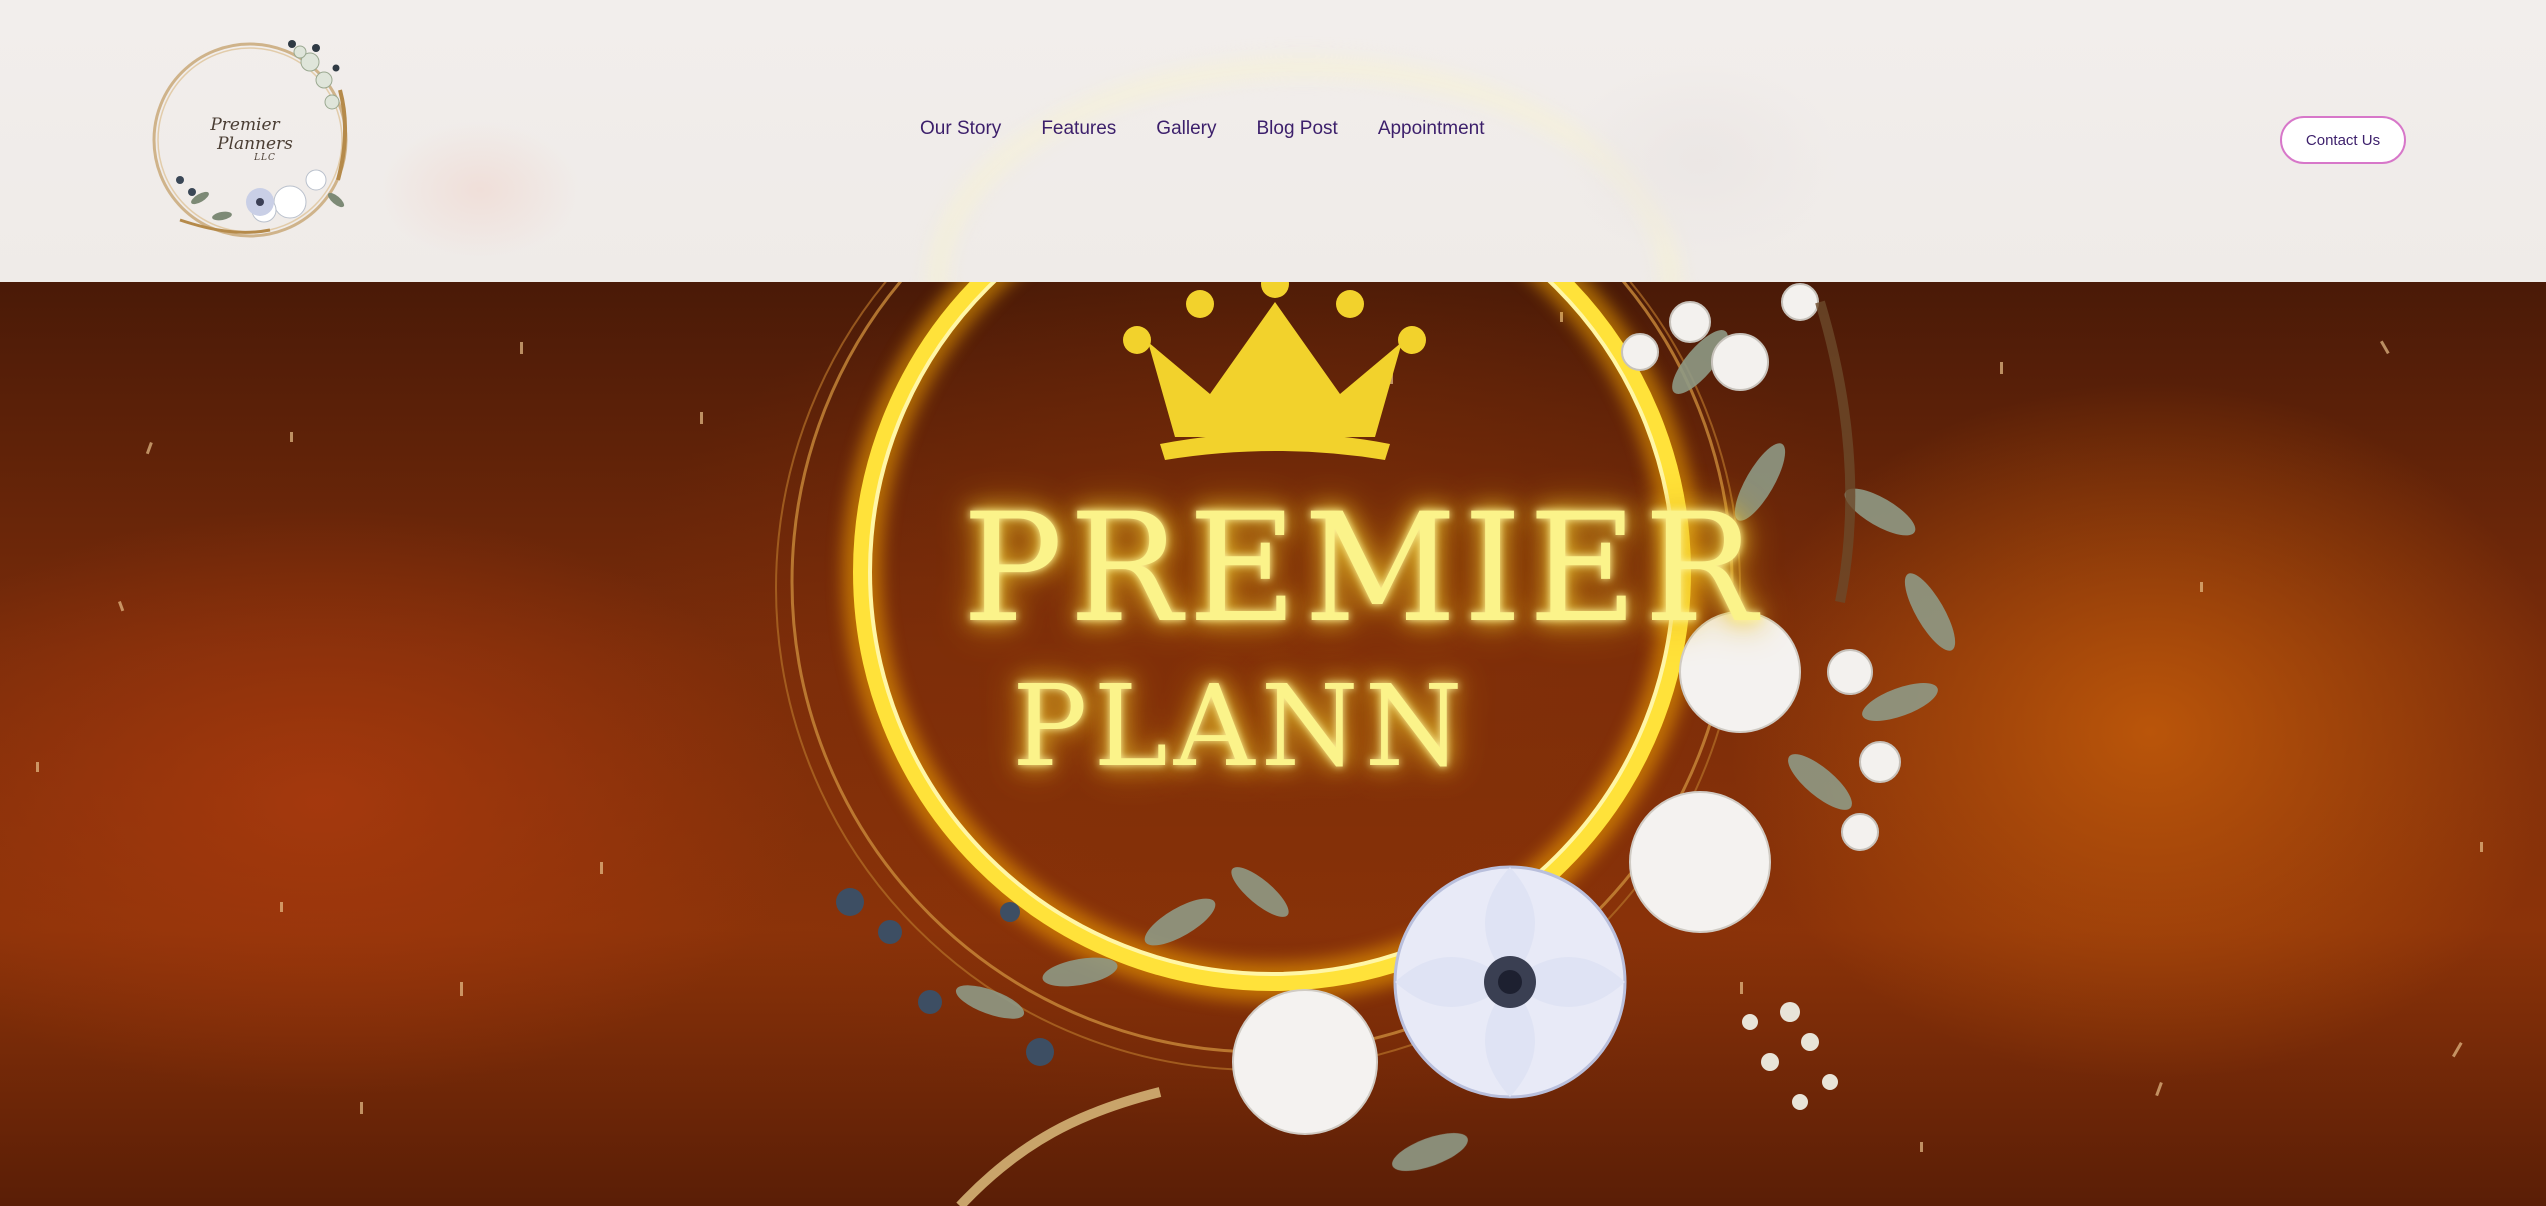 The width and height of the screenshot is (2546, 1206). What do you see at coordinates (1240, 727) in the screenshot?
I see `hero-title-line2: PLANN` at bounding box center [1240, 727].